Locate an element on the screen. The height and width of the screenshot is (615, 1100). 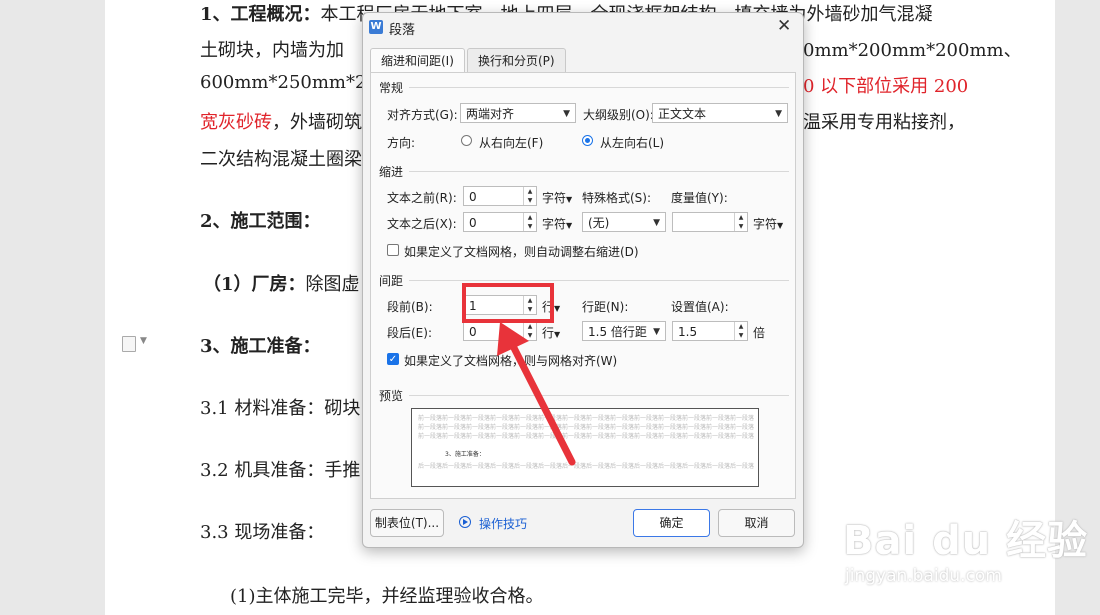
watermark-url: jingyan.baidu.com is located at coordinates (923, 576).